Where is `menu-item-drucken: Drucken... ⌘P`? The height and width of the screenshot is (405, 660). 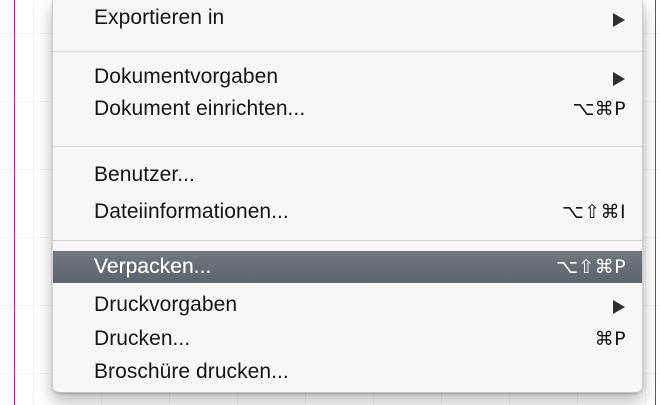
menu-item-drucken: Drucken... ⌘P is located at coordinates (347, 339).